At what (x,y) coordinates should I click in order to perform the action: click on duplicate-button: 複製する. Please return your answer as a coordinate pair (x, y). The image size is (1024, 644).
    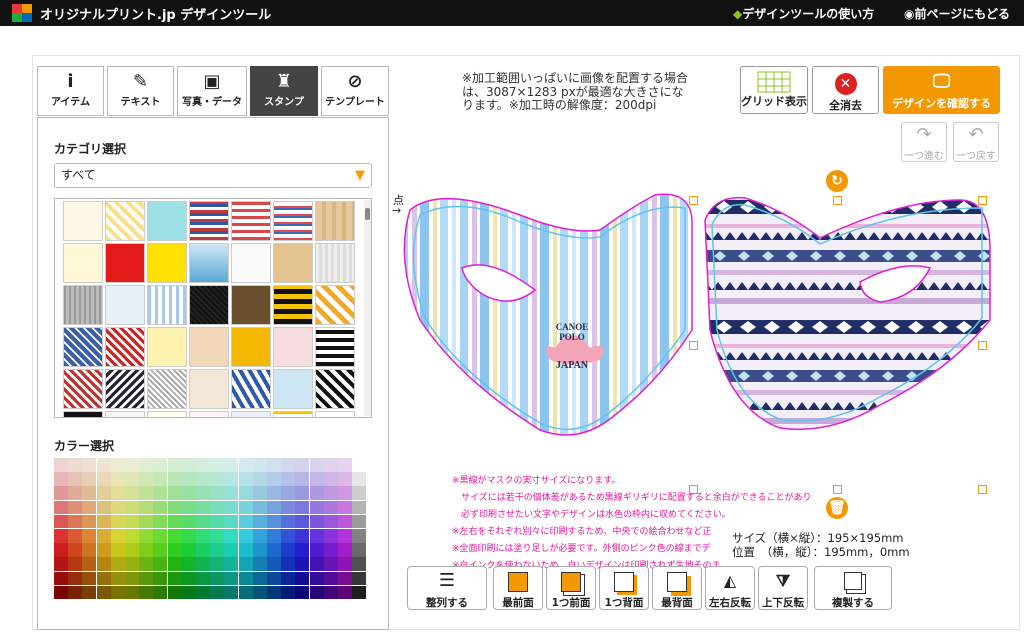
    Looking at the image, I should click on (853, 588).